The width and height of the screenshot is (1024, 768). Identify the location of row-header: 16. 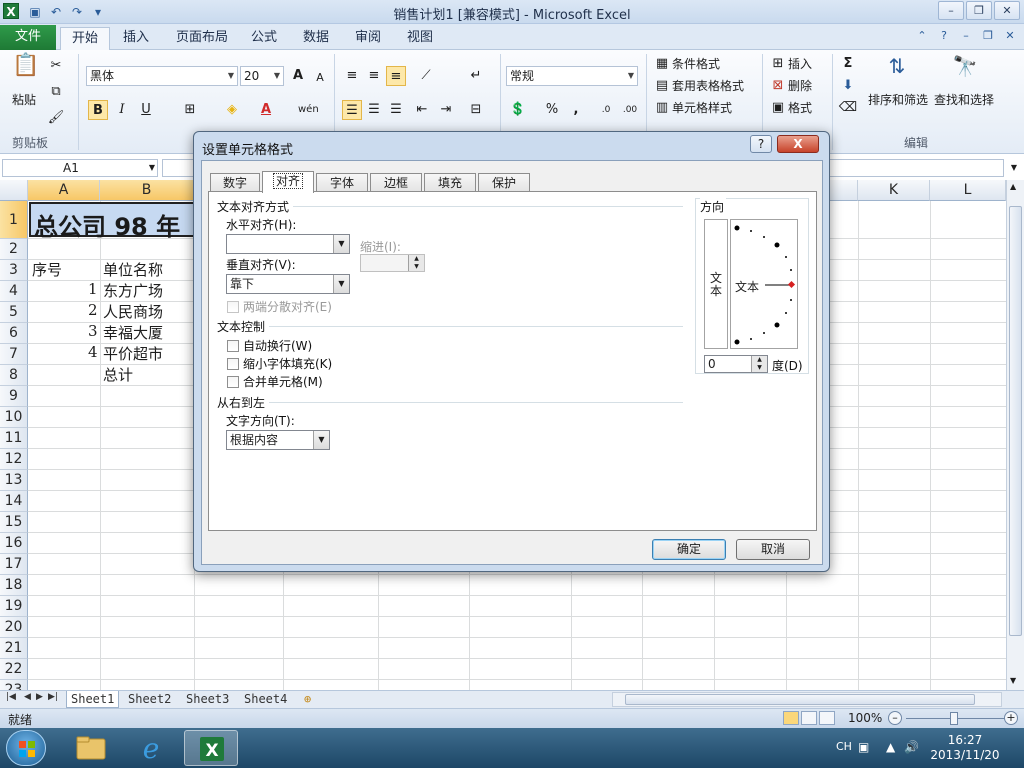
(14, 543).